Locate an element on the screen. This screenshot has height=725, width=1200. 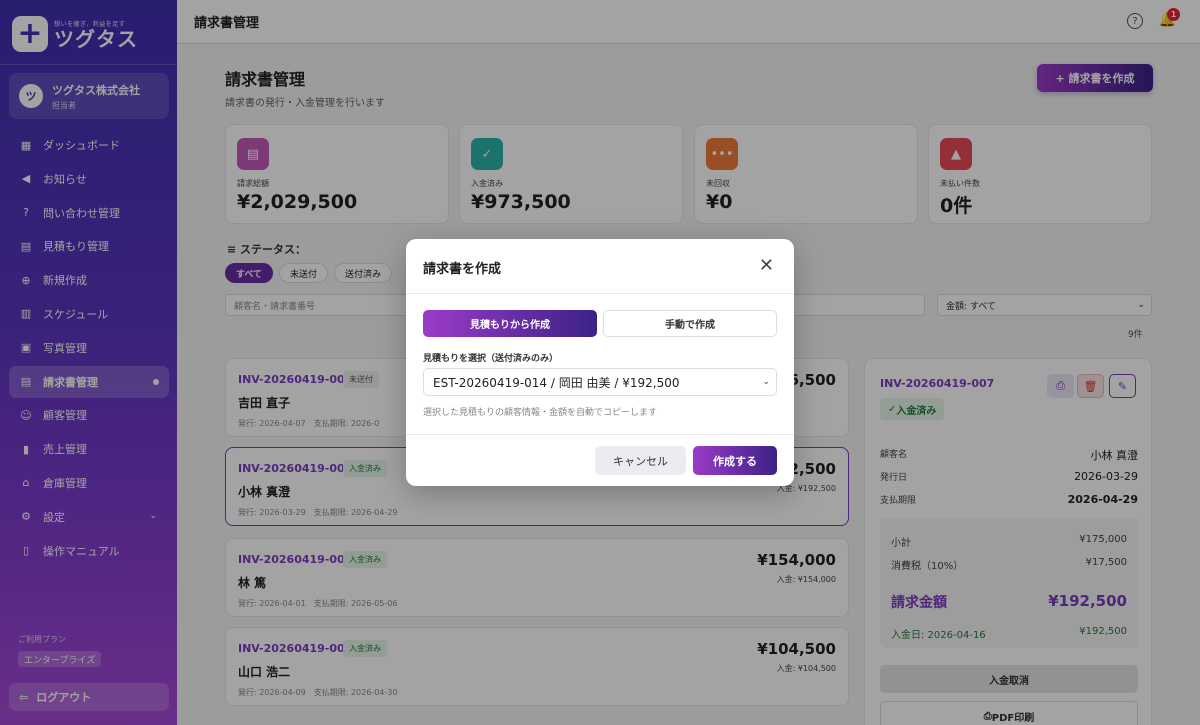
estimate-select: EST-20260419-014 / 岡田 由美 / ¥192,500 ⌄ is located at coordinates (600, 382).